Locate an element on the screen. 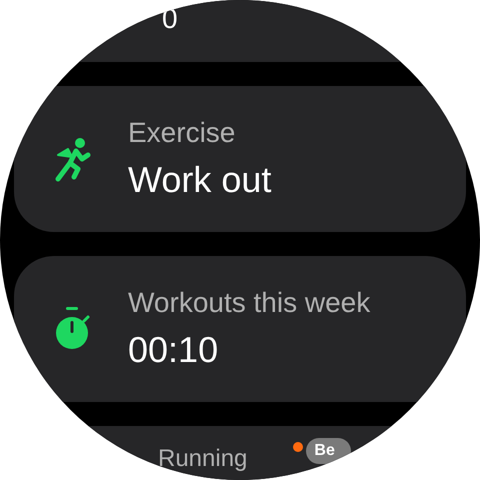  tile-label: Exercise is located at coordinates (182, 133).